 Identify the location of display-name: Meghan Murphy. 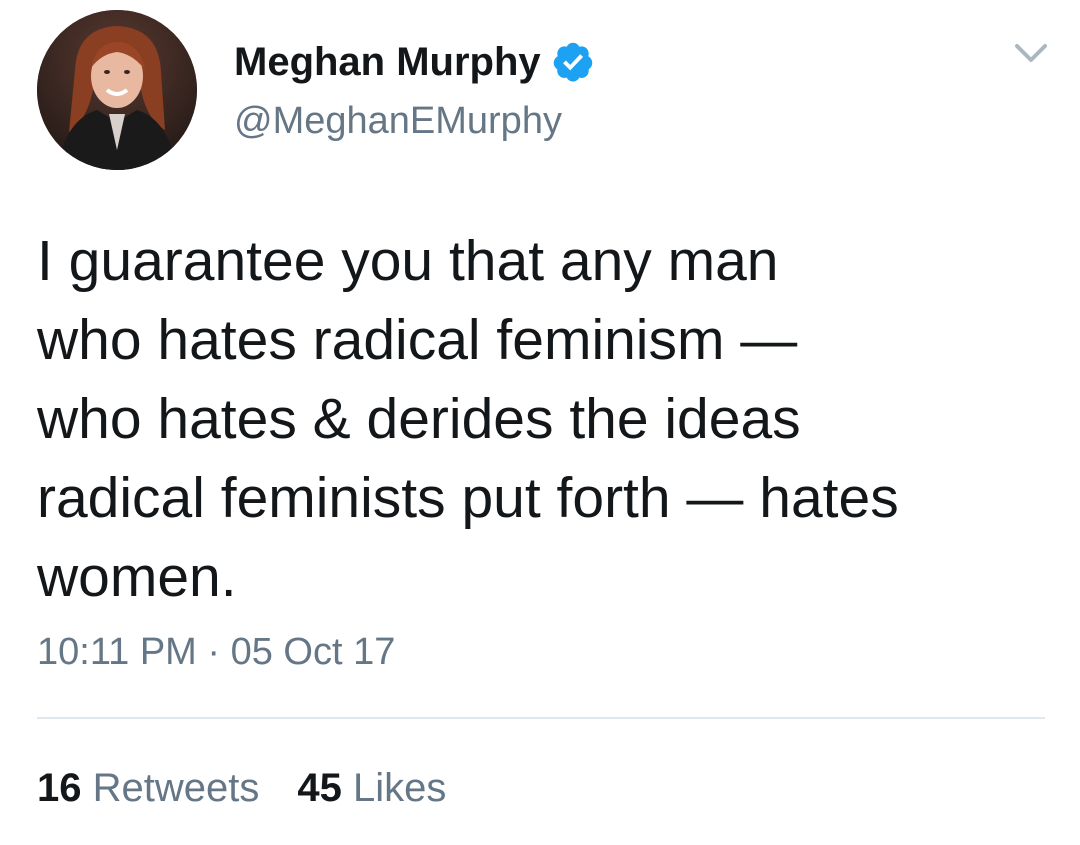
(387, 62).